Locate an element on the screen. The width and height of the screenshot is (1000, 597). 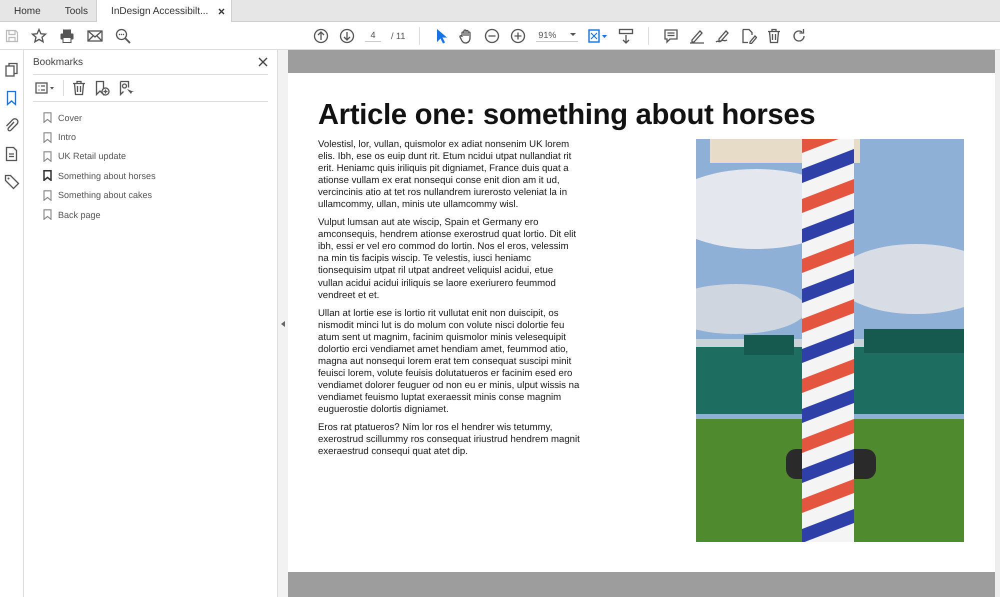
scroll-mode-icon is located at coordinates (626, 36).